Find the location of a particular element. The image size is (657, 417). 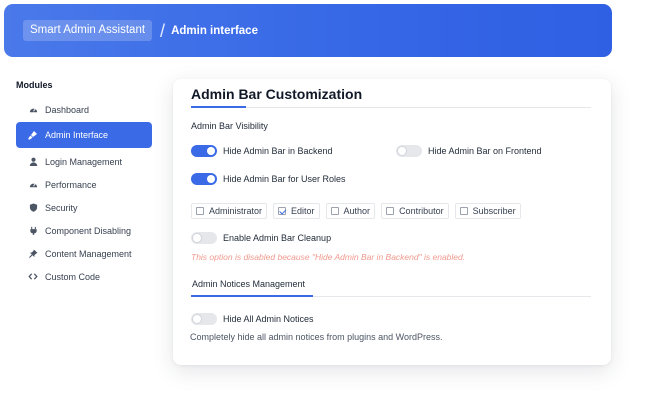

role-administrator: Administrator is located at coordinates (229, 211).